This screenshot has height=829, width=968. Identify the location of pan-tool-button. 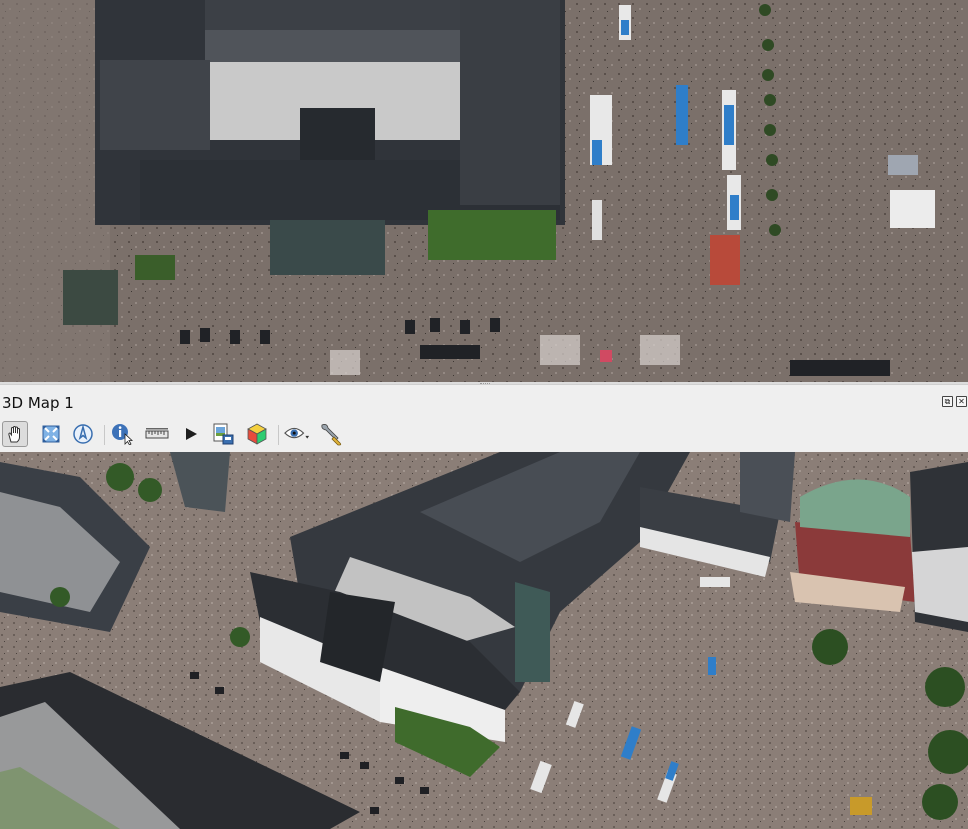
(15, 434).